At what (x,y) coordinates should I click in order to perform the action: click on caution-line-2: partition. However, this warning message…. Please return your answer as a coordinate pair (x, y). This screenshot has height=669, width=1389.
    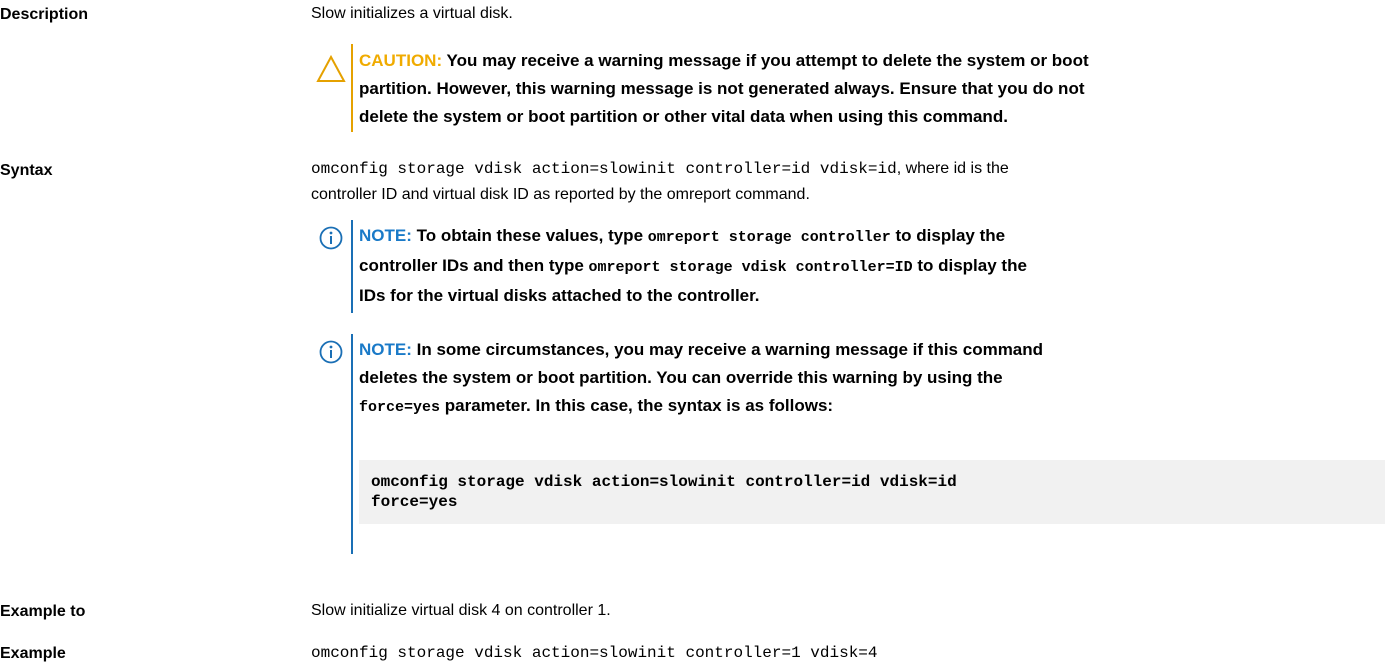
    Looking at the image, I should click on (722, 88).